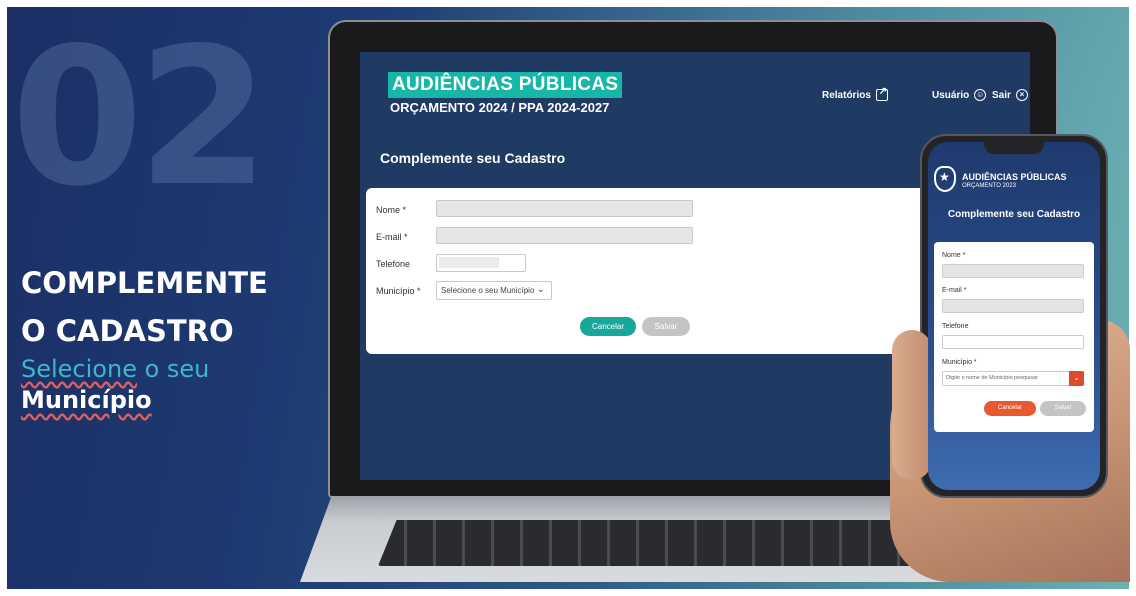 This screenshot has height=596, width=1136. I want to click on slide-heading: COMPLEMENTE O CADASTRO, so click(144, 307).